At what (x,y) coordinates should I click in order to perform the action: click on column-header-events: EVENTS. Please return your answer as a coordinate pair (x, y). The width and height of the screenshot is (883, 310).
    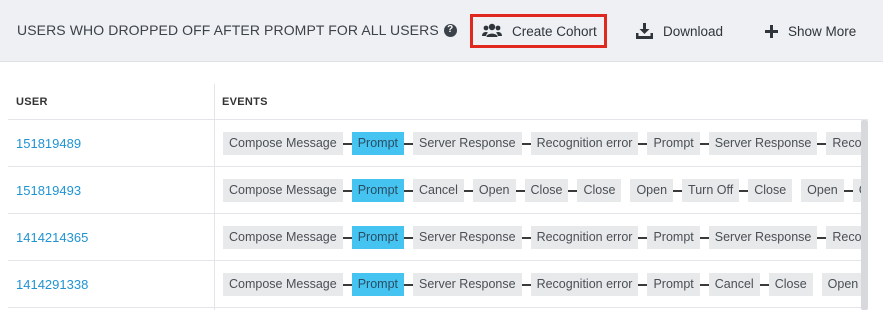
    Looking at the image, I should click on (245, 102).